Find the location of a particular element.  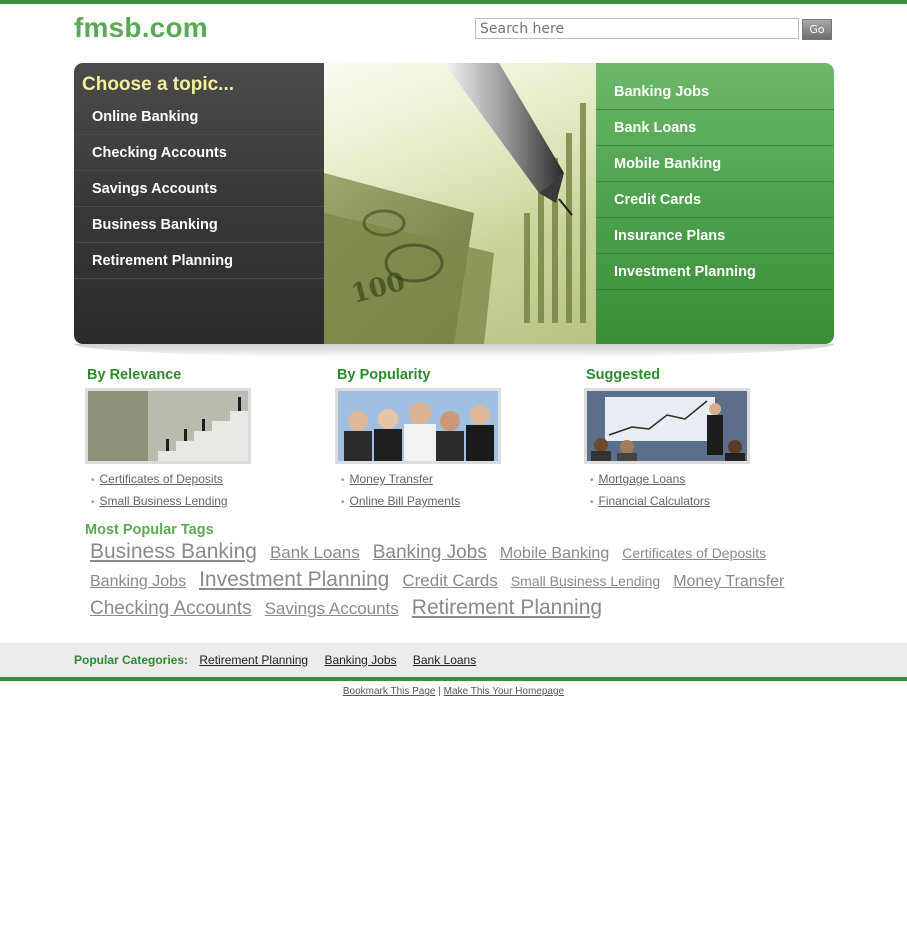

quick-link-item: Insurance Plans is located at coordinates (715, 236).